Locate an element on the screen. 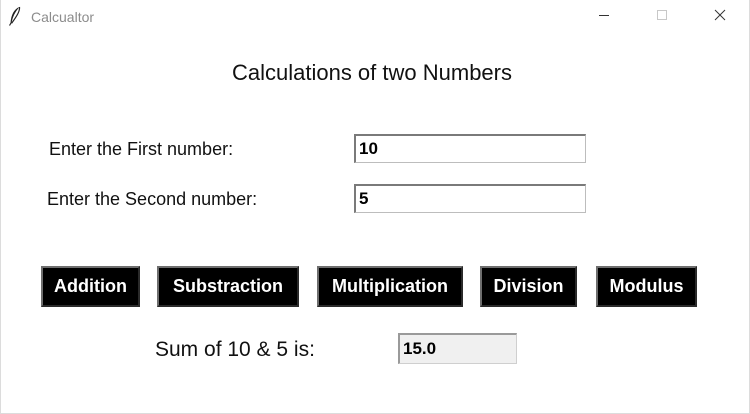 The image size is (750, 414). maximize-button is located at coordinates (662, 17).